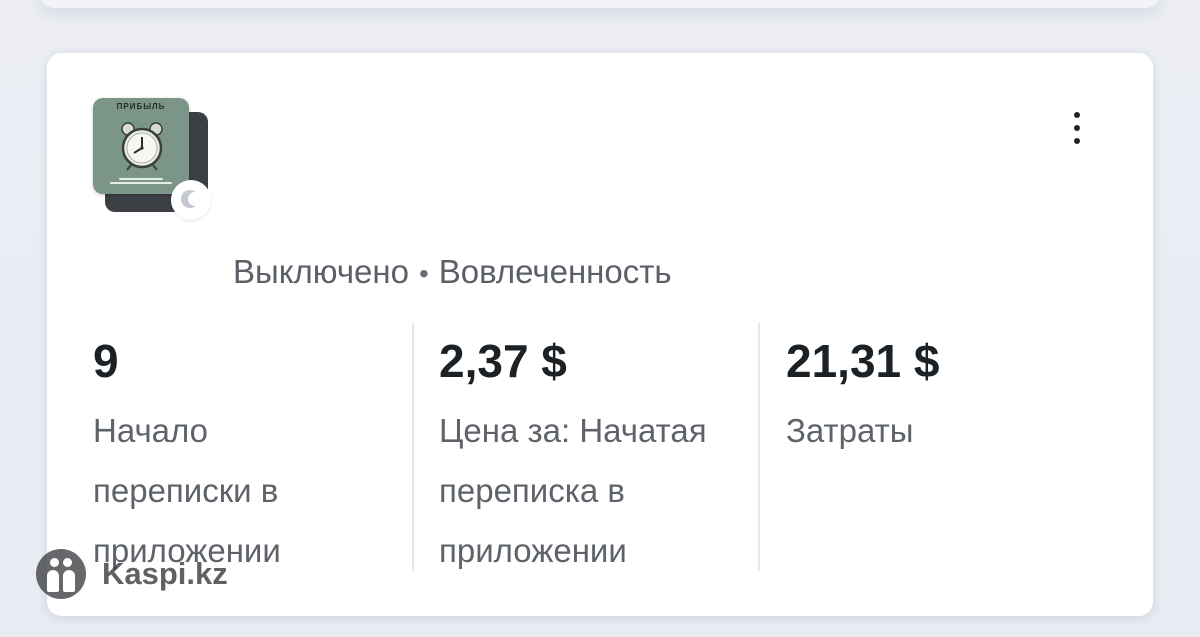 Image resolution: width=1200 pixels, height=637 pixels. I want to click on campaign-status-line: Выключено • Вовлеченность, so click(452, 272).